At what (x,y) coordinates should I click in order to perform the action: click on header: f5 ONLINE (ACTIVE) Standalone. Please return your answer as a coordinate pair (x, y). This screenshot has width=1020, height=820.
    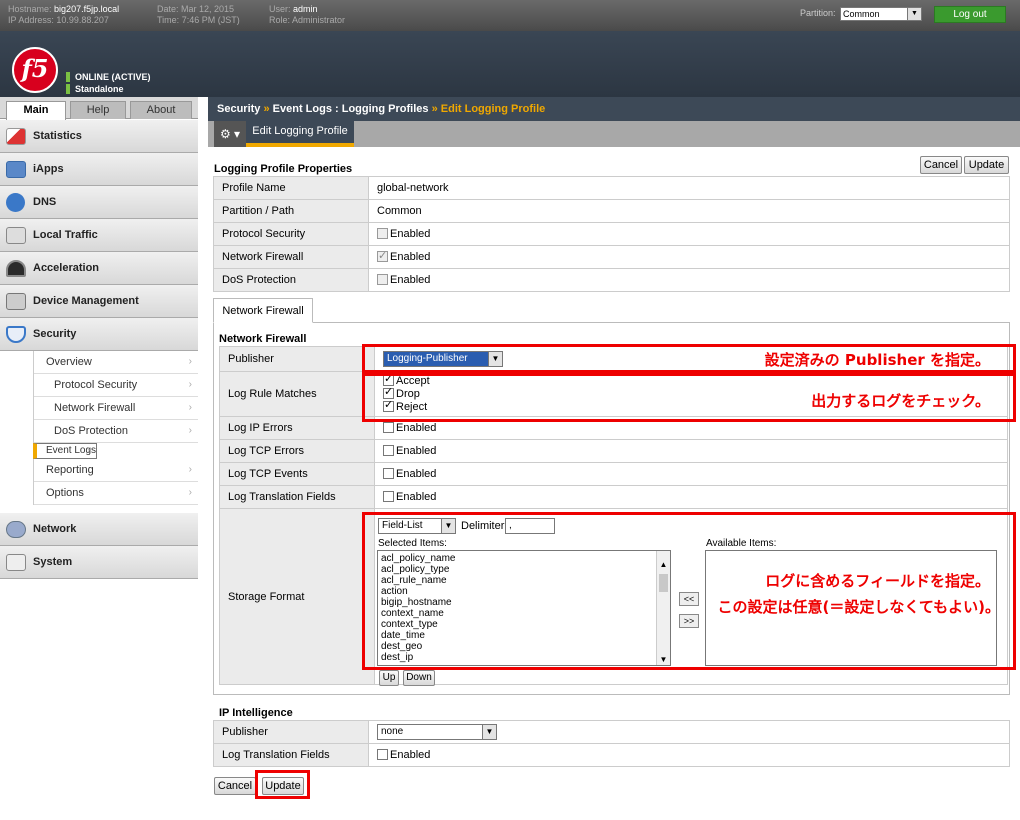
    Looking at the image, I should click on (510, 64).